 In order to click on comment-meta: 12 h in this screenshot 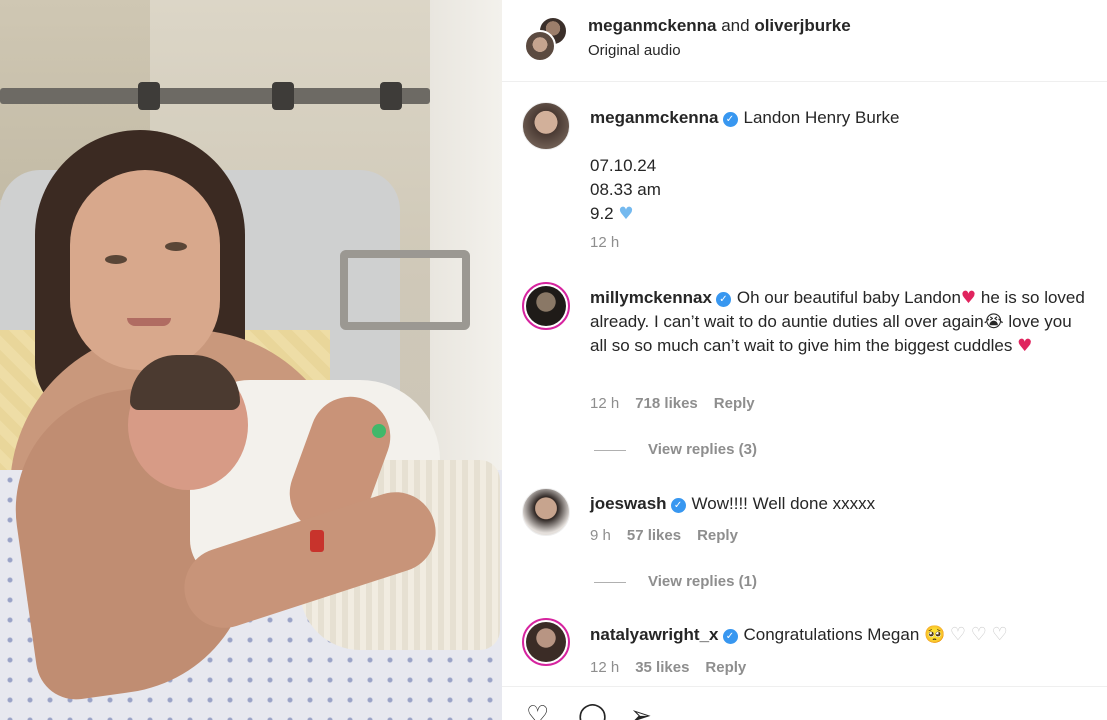, I will do `click(612, 242)`.